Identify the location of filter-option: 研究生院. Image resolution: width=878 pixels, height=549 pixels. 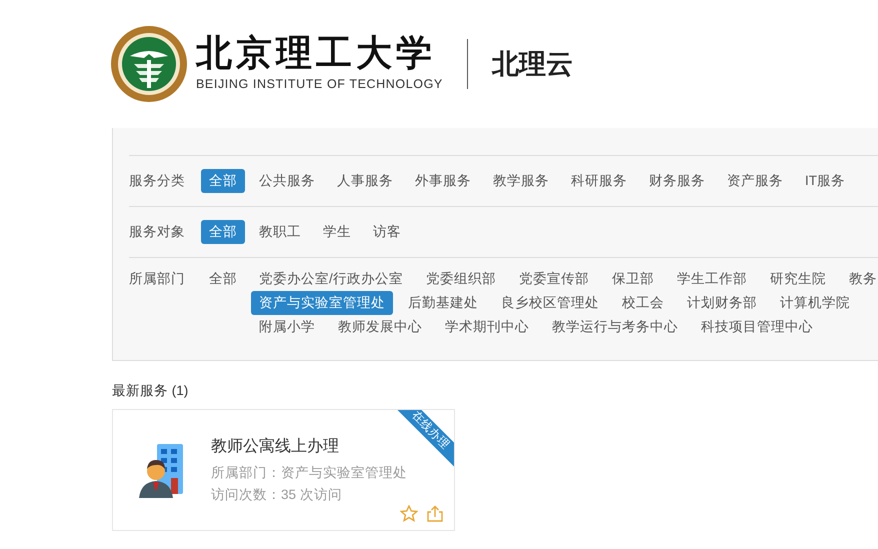
(798, 279).